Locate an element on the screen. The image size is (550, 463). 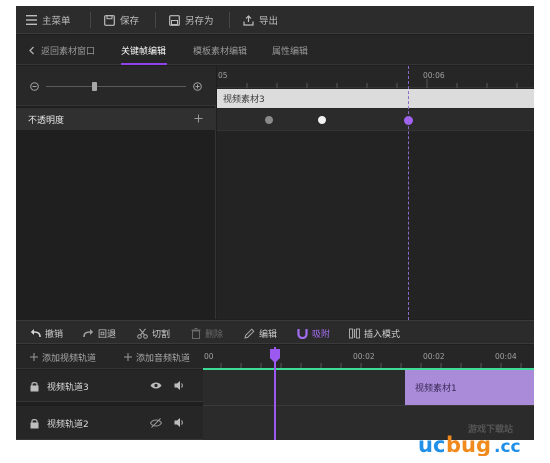
editor-tab-bar: 返回素材窗口 关键帧编辑 模板素材编辑 属性编辑 is located at coordinates (275, 50).